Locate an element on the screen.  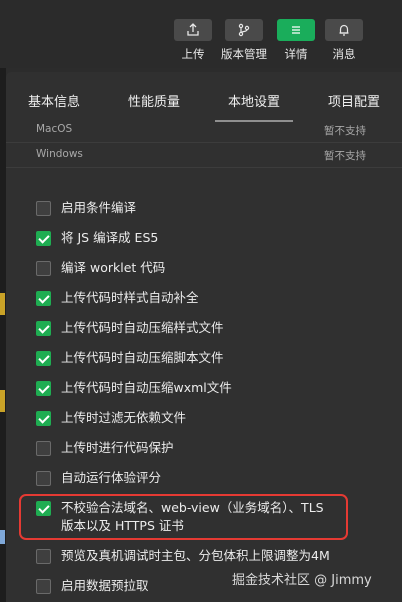
tab-project-config: 项目配置 is located at coordinates (354, 100).